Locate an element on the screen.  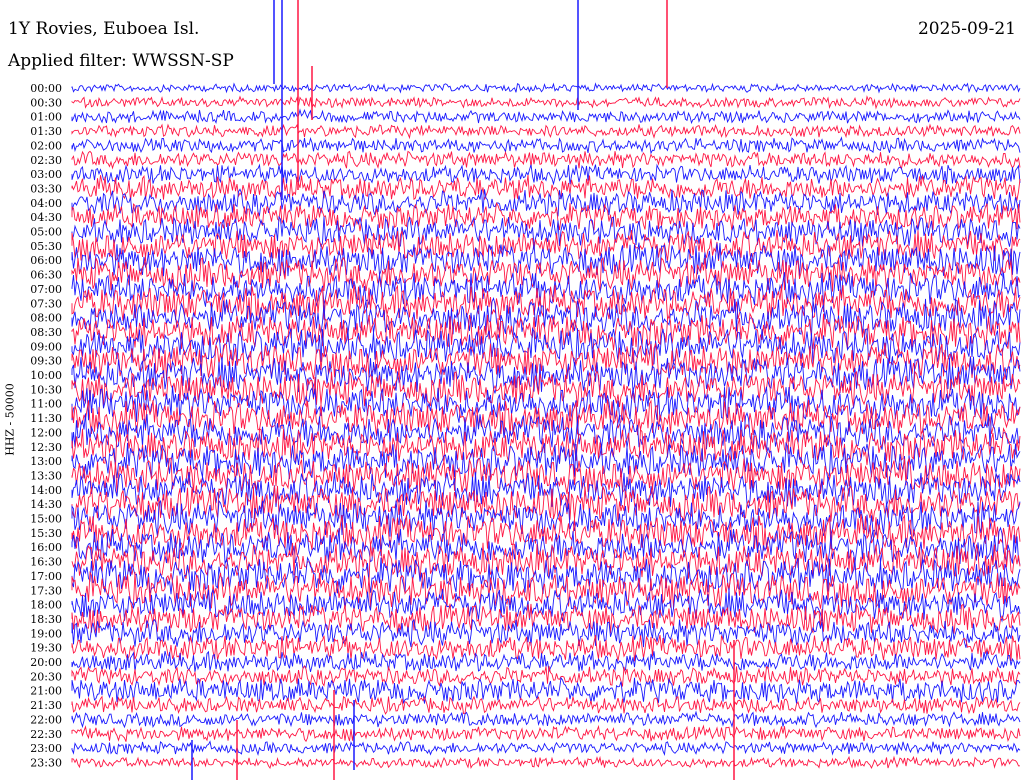
time-tick-label: 05:00 is located at coordinates (46, 232).